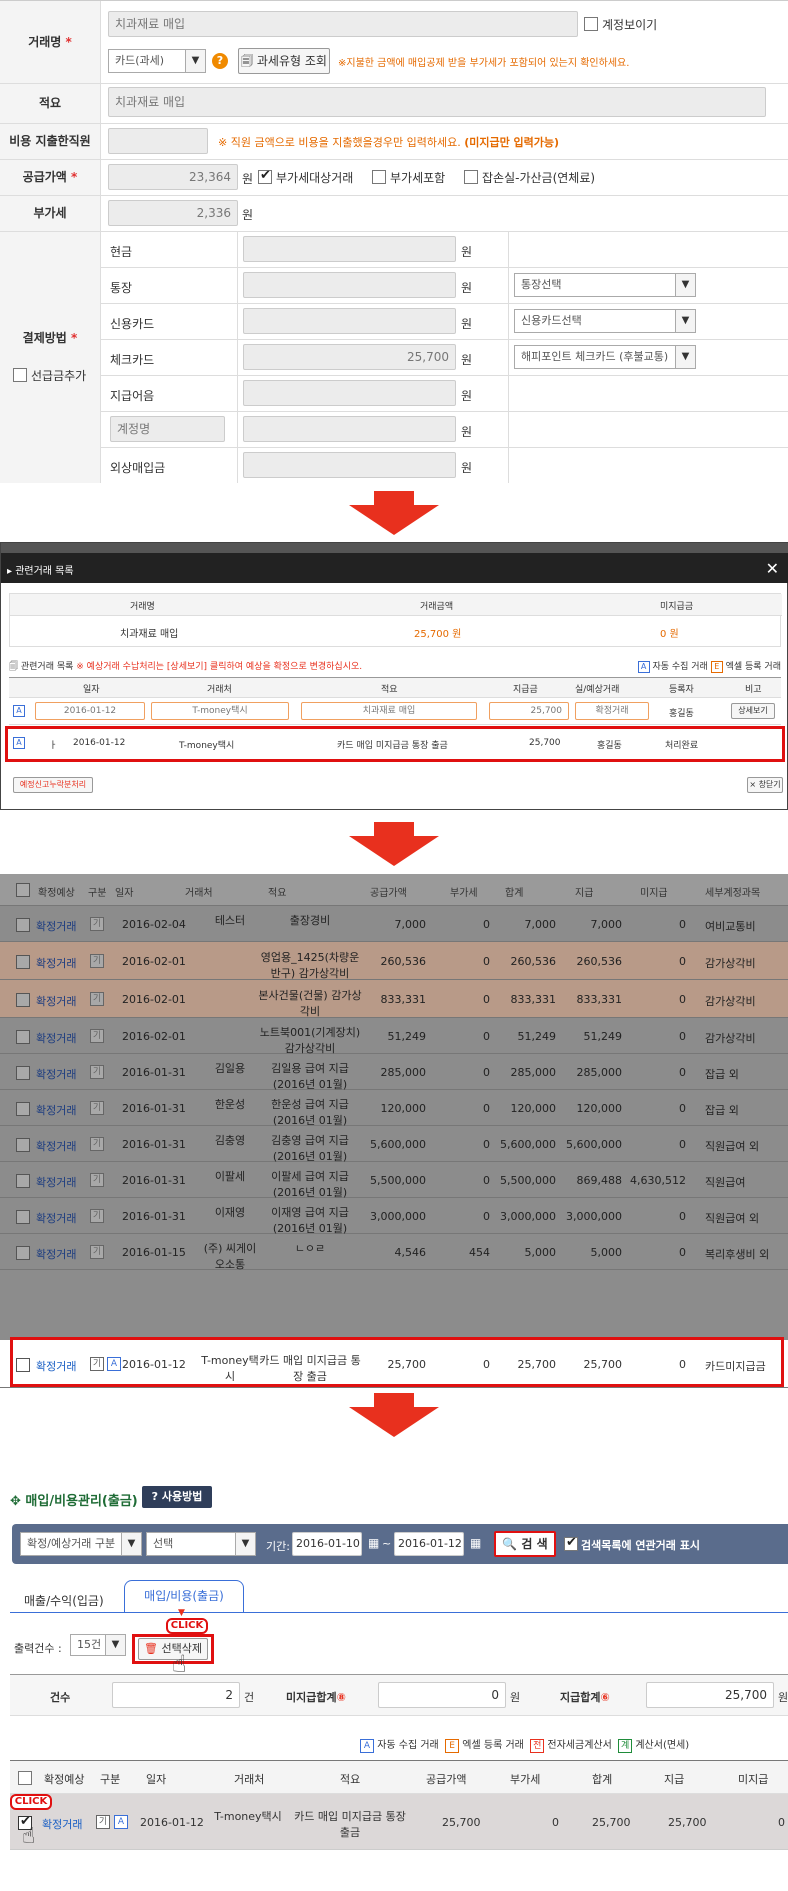 The height and width of the screenshot is (1891, 788). What do you see at coordinates (525, 1544) in the screenshot?
I see `search-button: 🔍 검 색` at bounding box center [525, 1544].